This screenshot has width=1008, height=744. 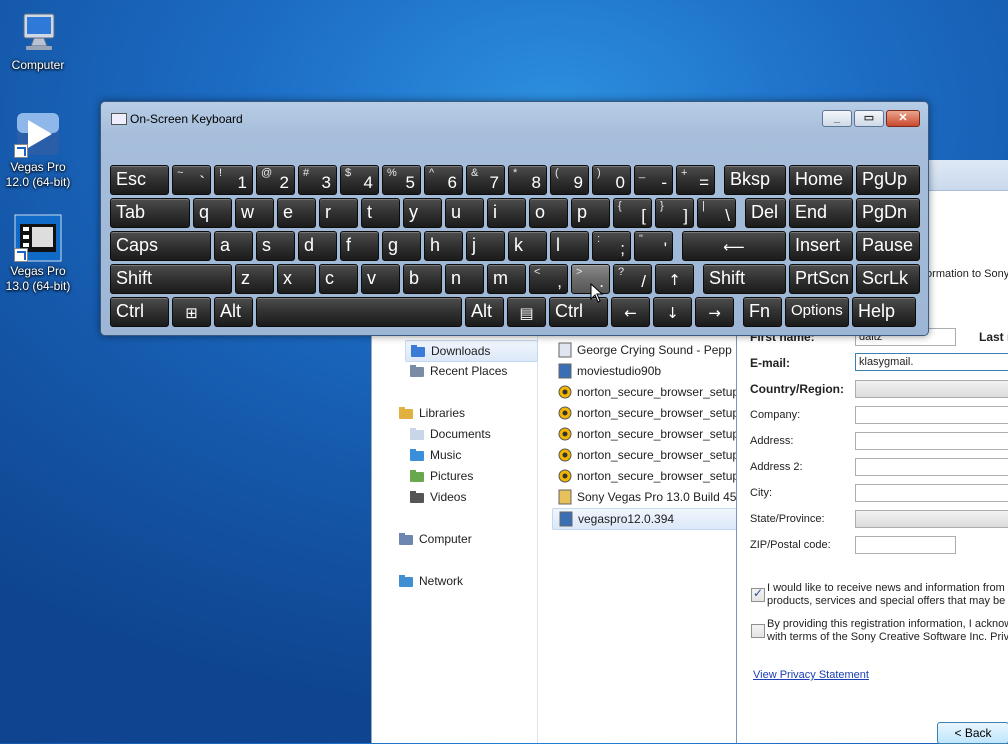 I want to click on key-: ↓, so click(x=672, y=312).